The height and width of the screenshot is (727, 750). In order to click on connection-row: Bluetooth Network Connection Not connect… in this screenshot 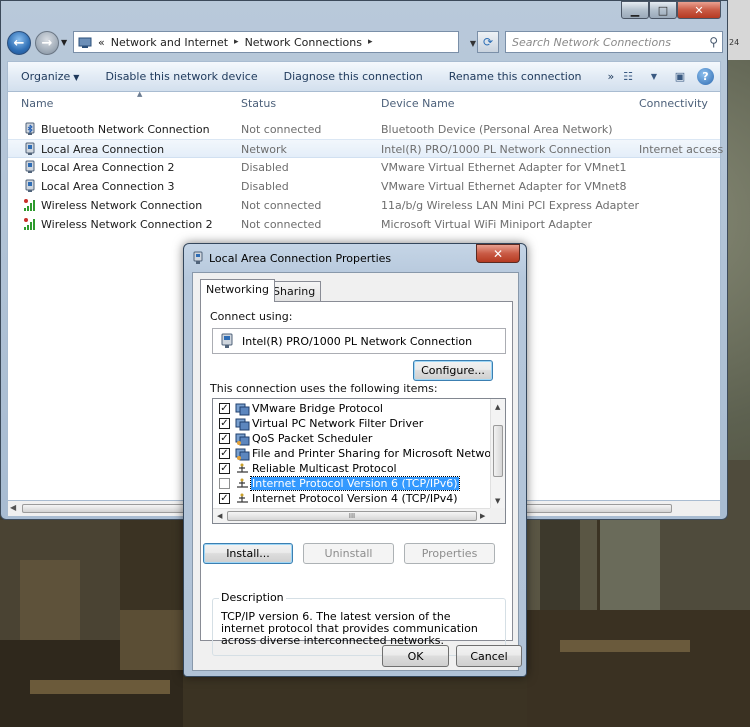, I will do `click(364, 129)`.